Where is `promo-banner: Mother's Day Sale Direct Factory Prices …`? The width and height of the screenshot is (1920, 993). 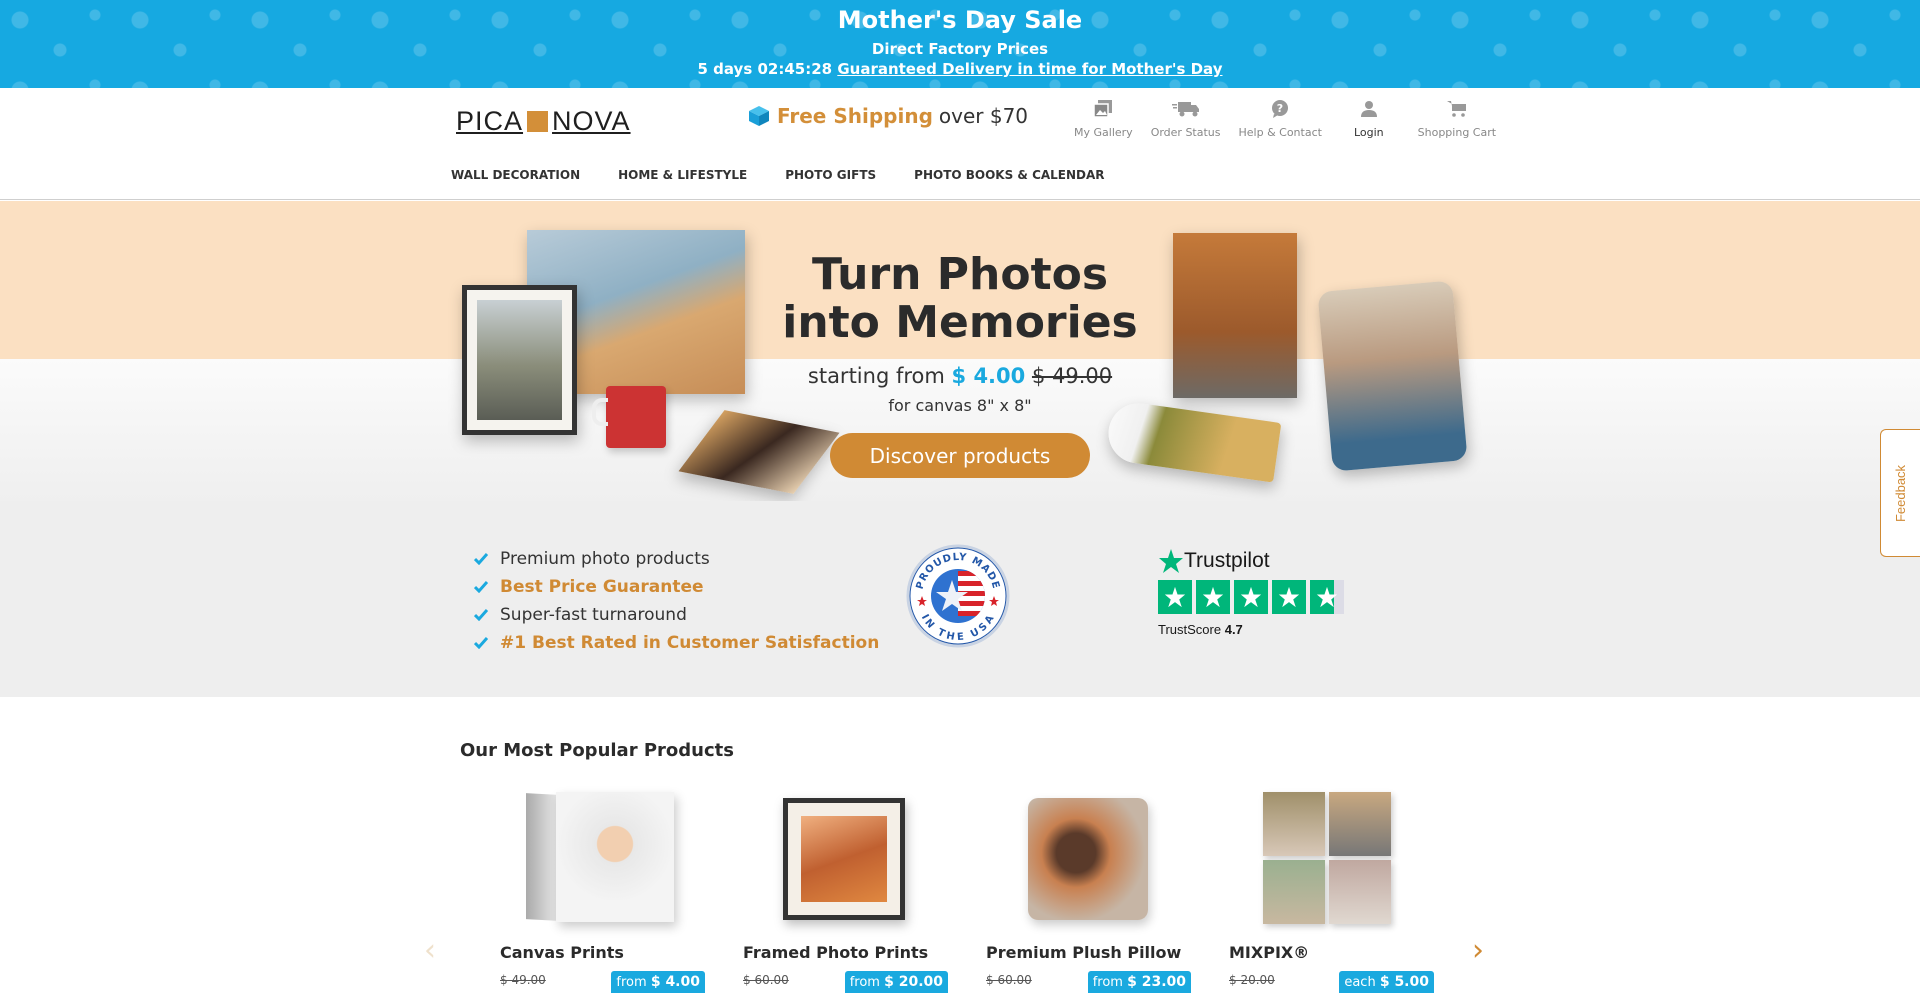
promo-banner: Mother's Day Sale Direct Factory Prices … is located at coordinates (960, 44).